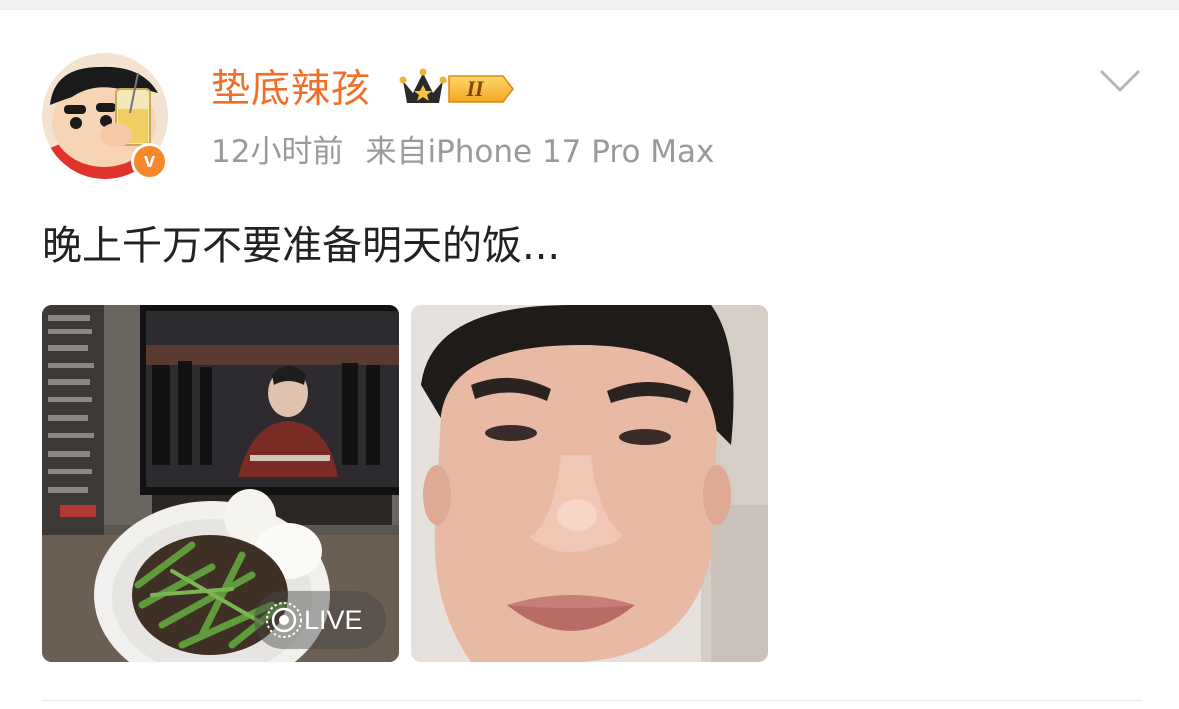  I want to click on post-time: 12小时前, so click(277, 152).